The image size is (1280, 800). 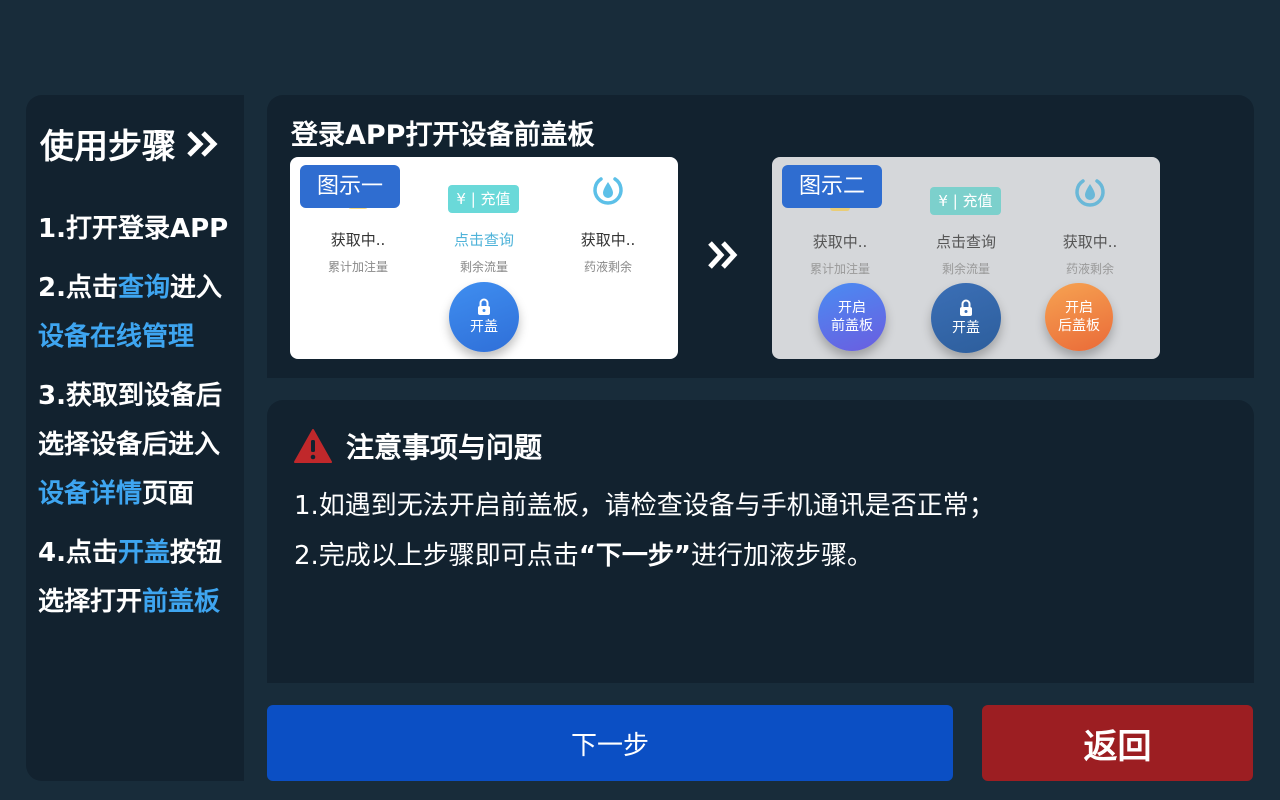 I want to click on step-text: 选择设备后进入, so click(x=129, y=445).